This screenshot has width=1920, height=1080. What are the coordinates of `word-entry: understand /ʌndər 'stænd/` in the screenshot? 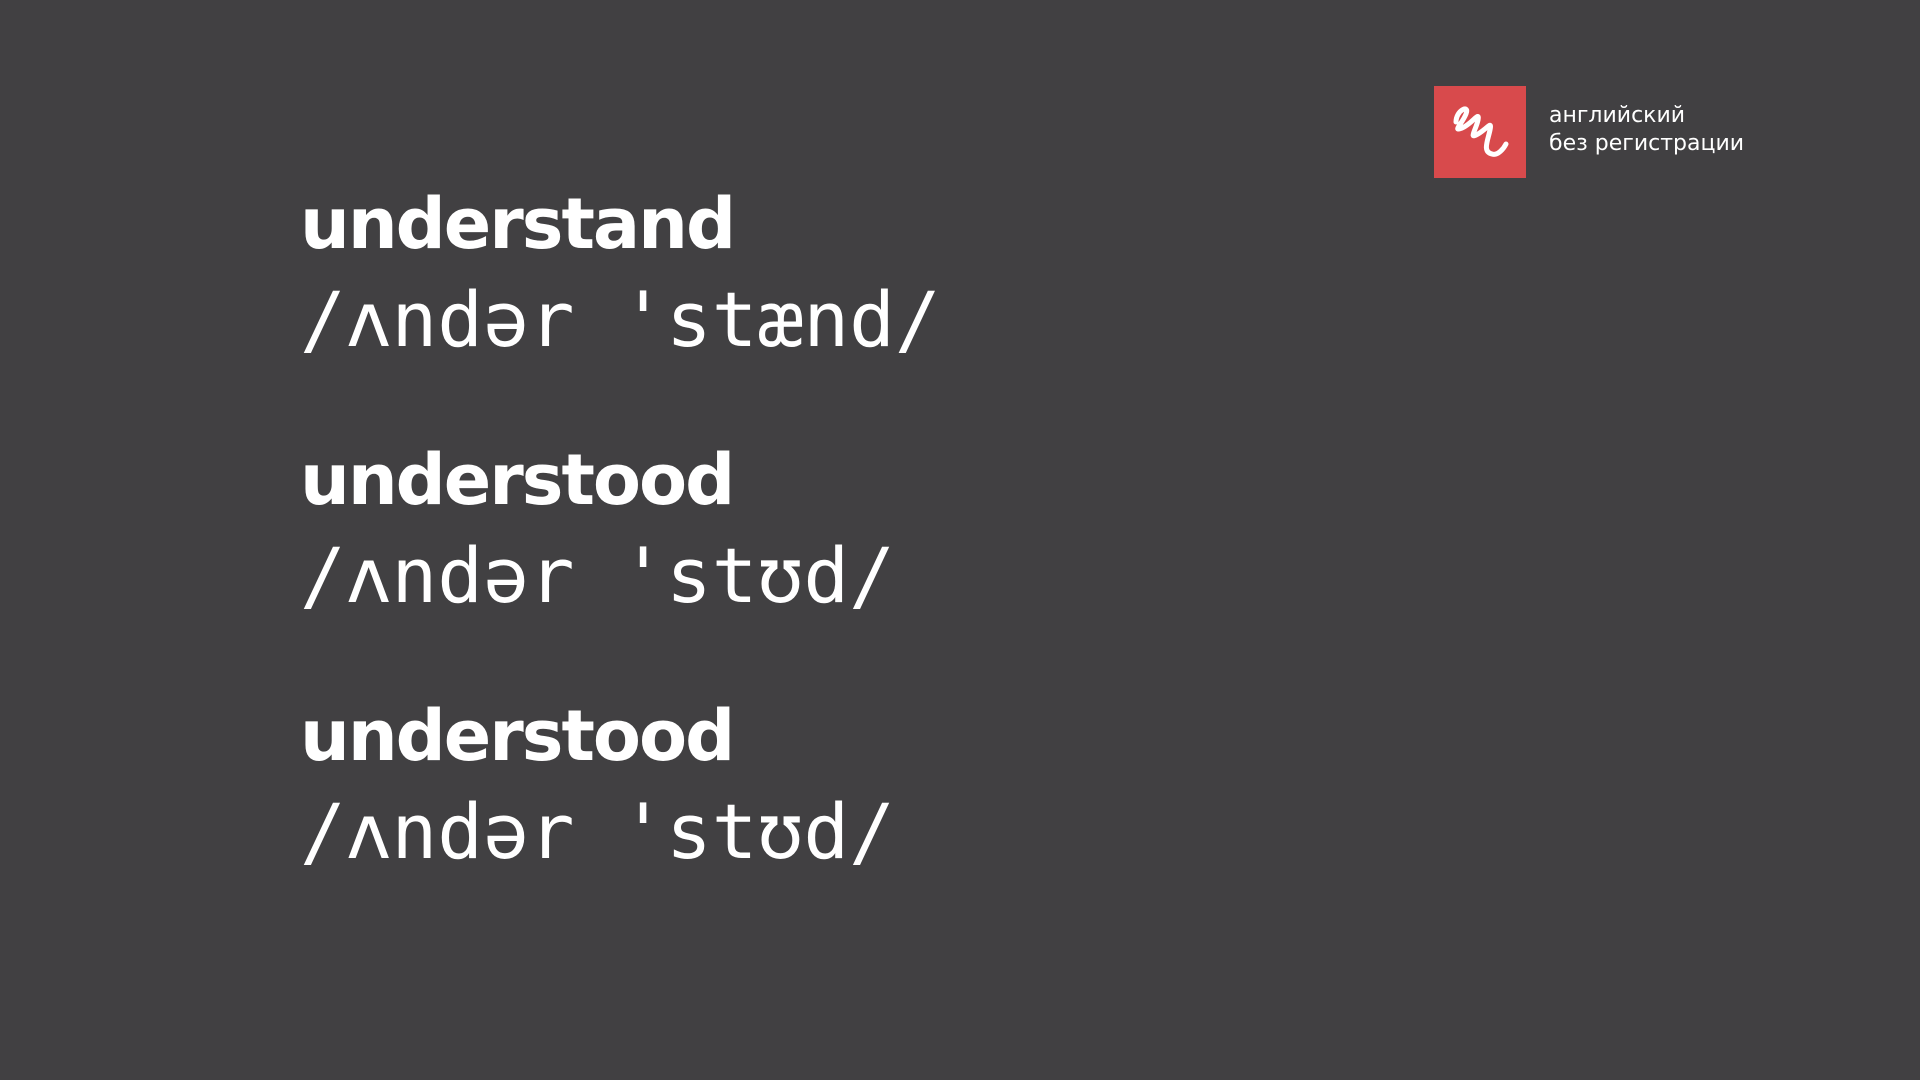 It's located at (850, 306).